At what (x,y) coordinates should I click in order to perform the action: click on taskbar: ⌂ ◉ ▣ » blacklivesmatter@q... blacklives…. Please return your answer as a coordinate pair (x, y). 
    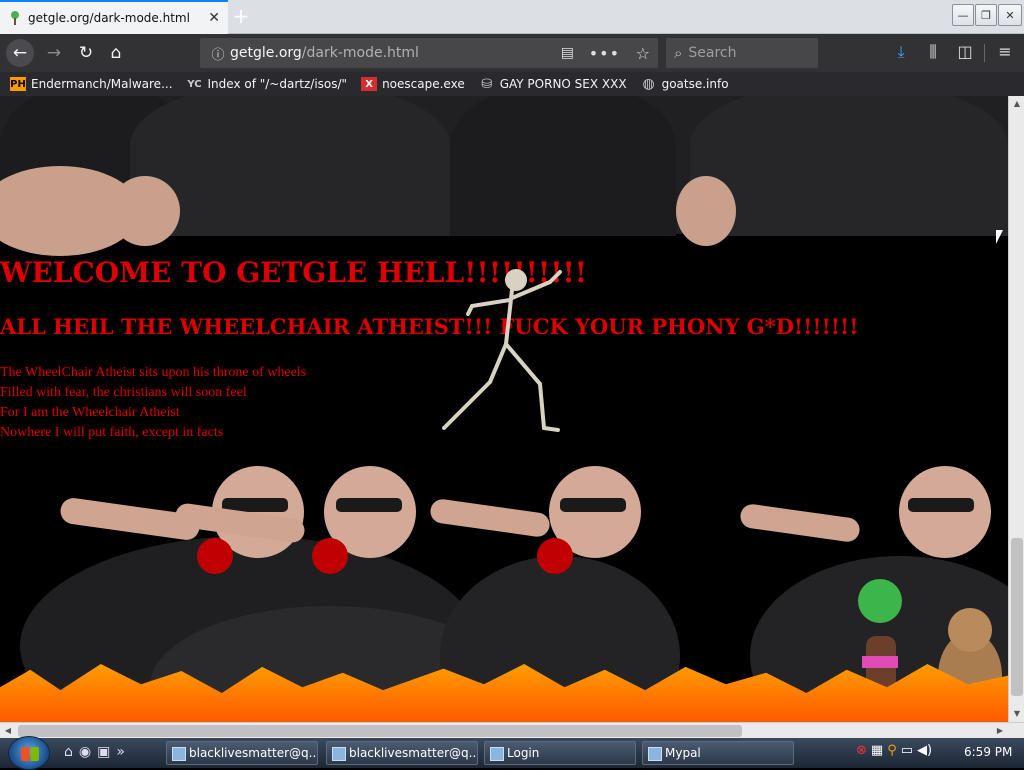
    Looking at the image, I should click on (512, 753).